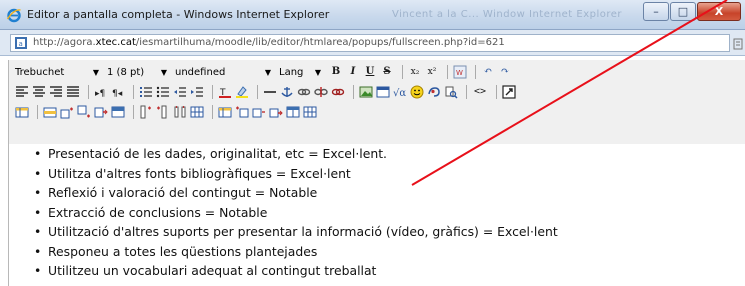  What do you see at coordinates (509, 92) in the screenshot?
I see `fullscreen-icon` at bounding box center [509, 92].